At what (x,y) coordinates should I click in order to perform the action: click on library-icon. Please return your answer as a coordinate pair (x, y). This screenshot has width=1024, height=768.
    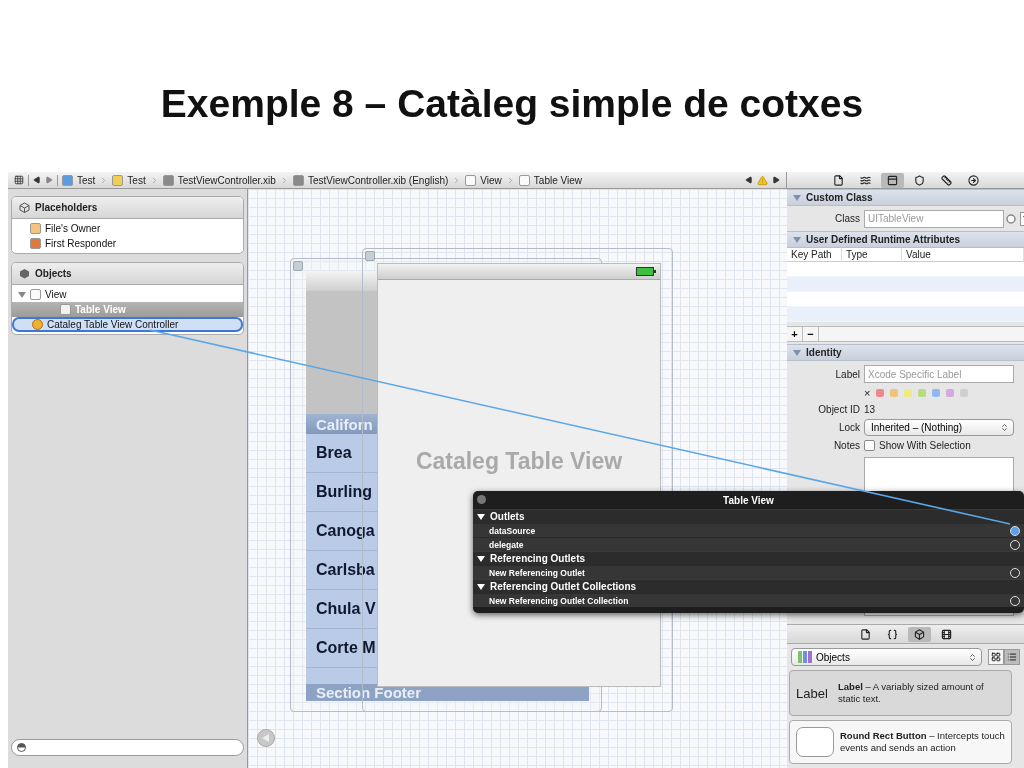
    Looking at the image, I should click on (805, 657).